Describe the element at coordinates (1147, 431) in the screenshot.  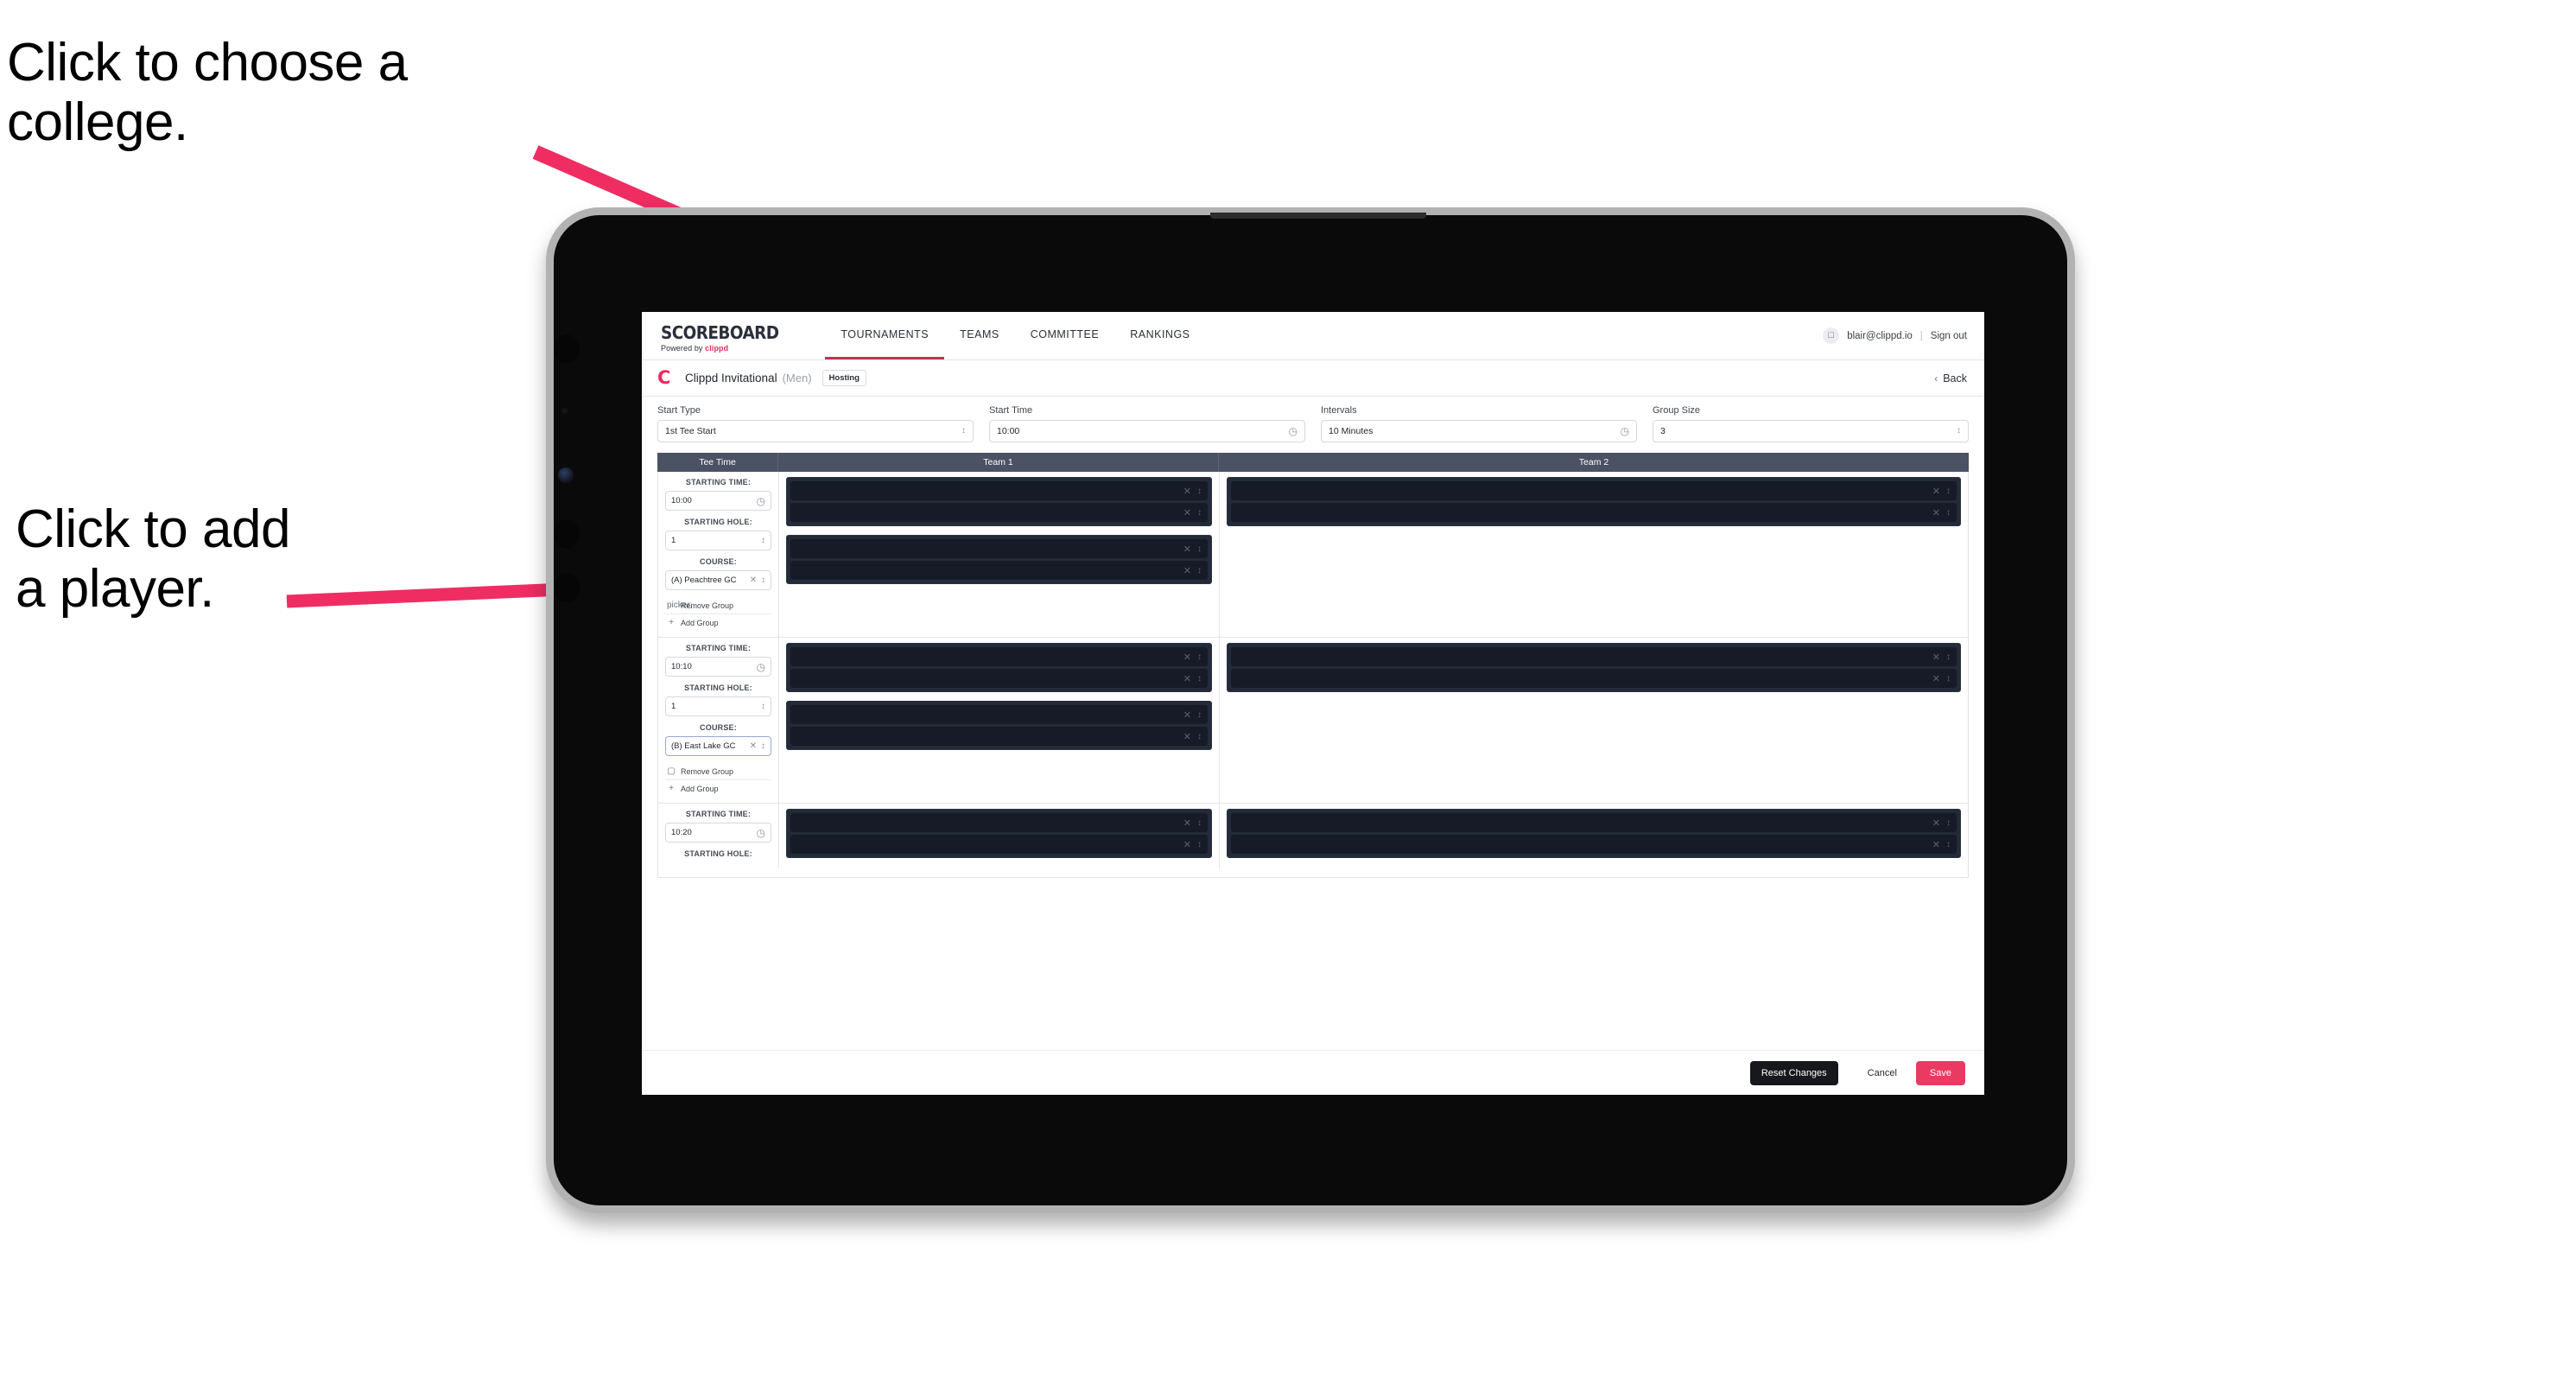
I see `start-time-input: 10:00 ◷` at that location.